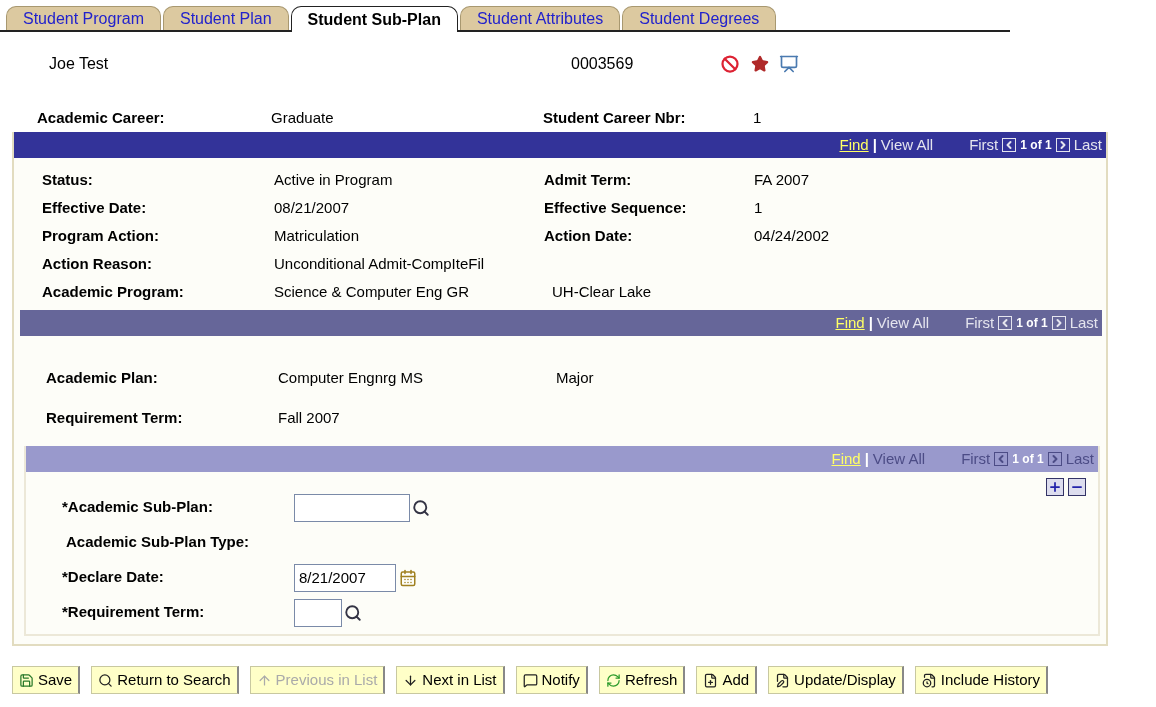  What do you see at coordinates (530, 680) in the screenshot?
I see `message-icon` at bounding box center [530, 680].